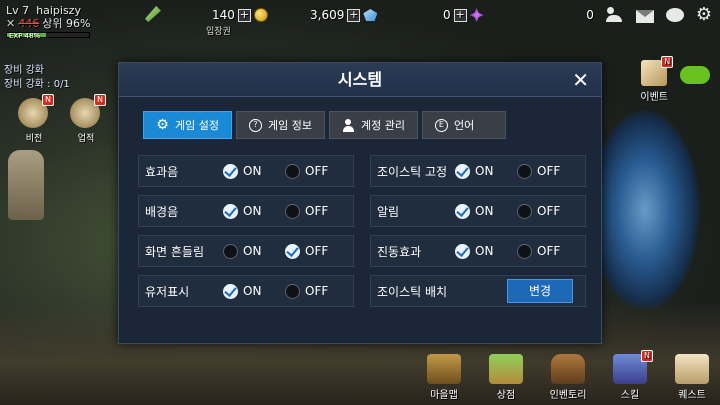  Describe the element at coordinates (37, 84) in the screenshot. I see `quest-progress: 장비 강화 : 0/1` at that location.